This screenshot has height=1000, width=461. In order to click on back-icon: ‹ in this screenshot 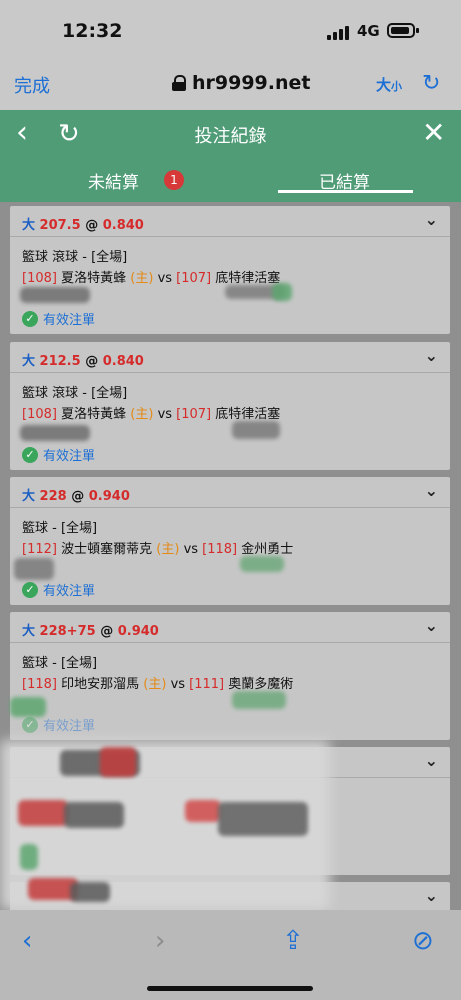, I will do `click(27, 941)`.